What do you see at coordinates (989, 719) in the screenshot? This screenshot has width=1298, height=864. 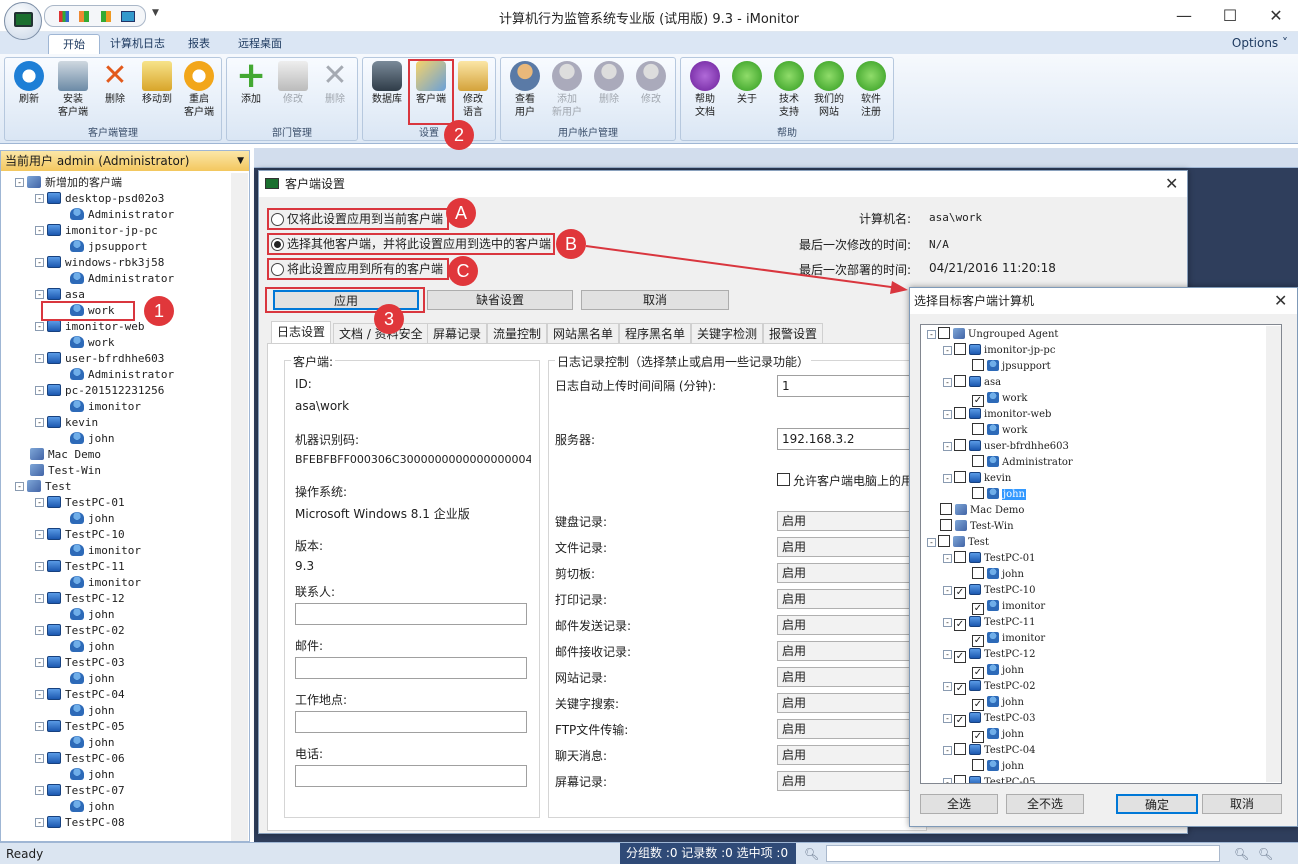 I see `target-tree-node: - ✓ TestPC-03` at bounding box center [989, 719].